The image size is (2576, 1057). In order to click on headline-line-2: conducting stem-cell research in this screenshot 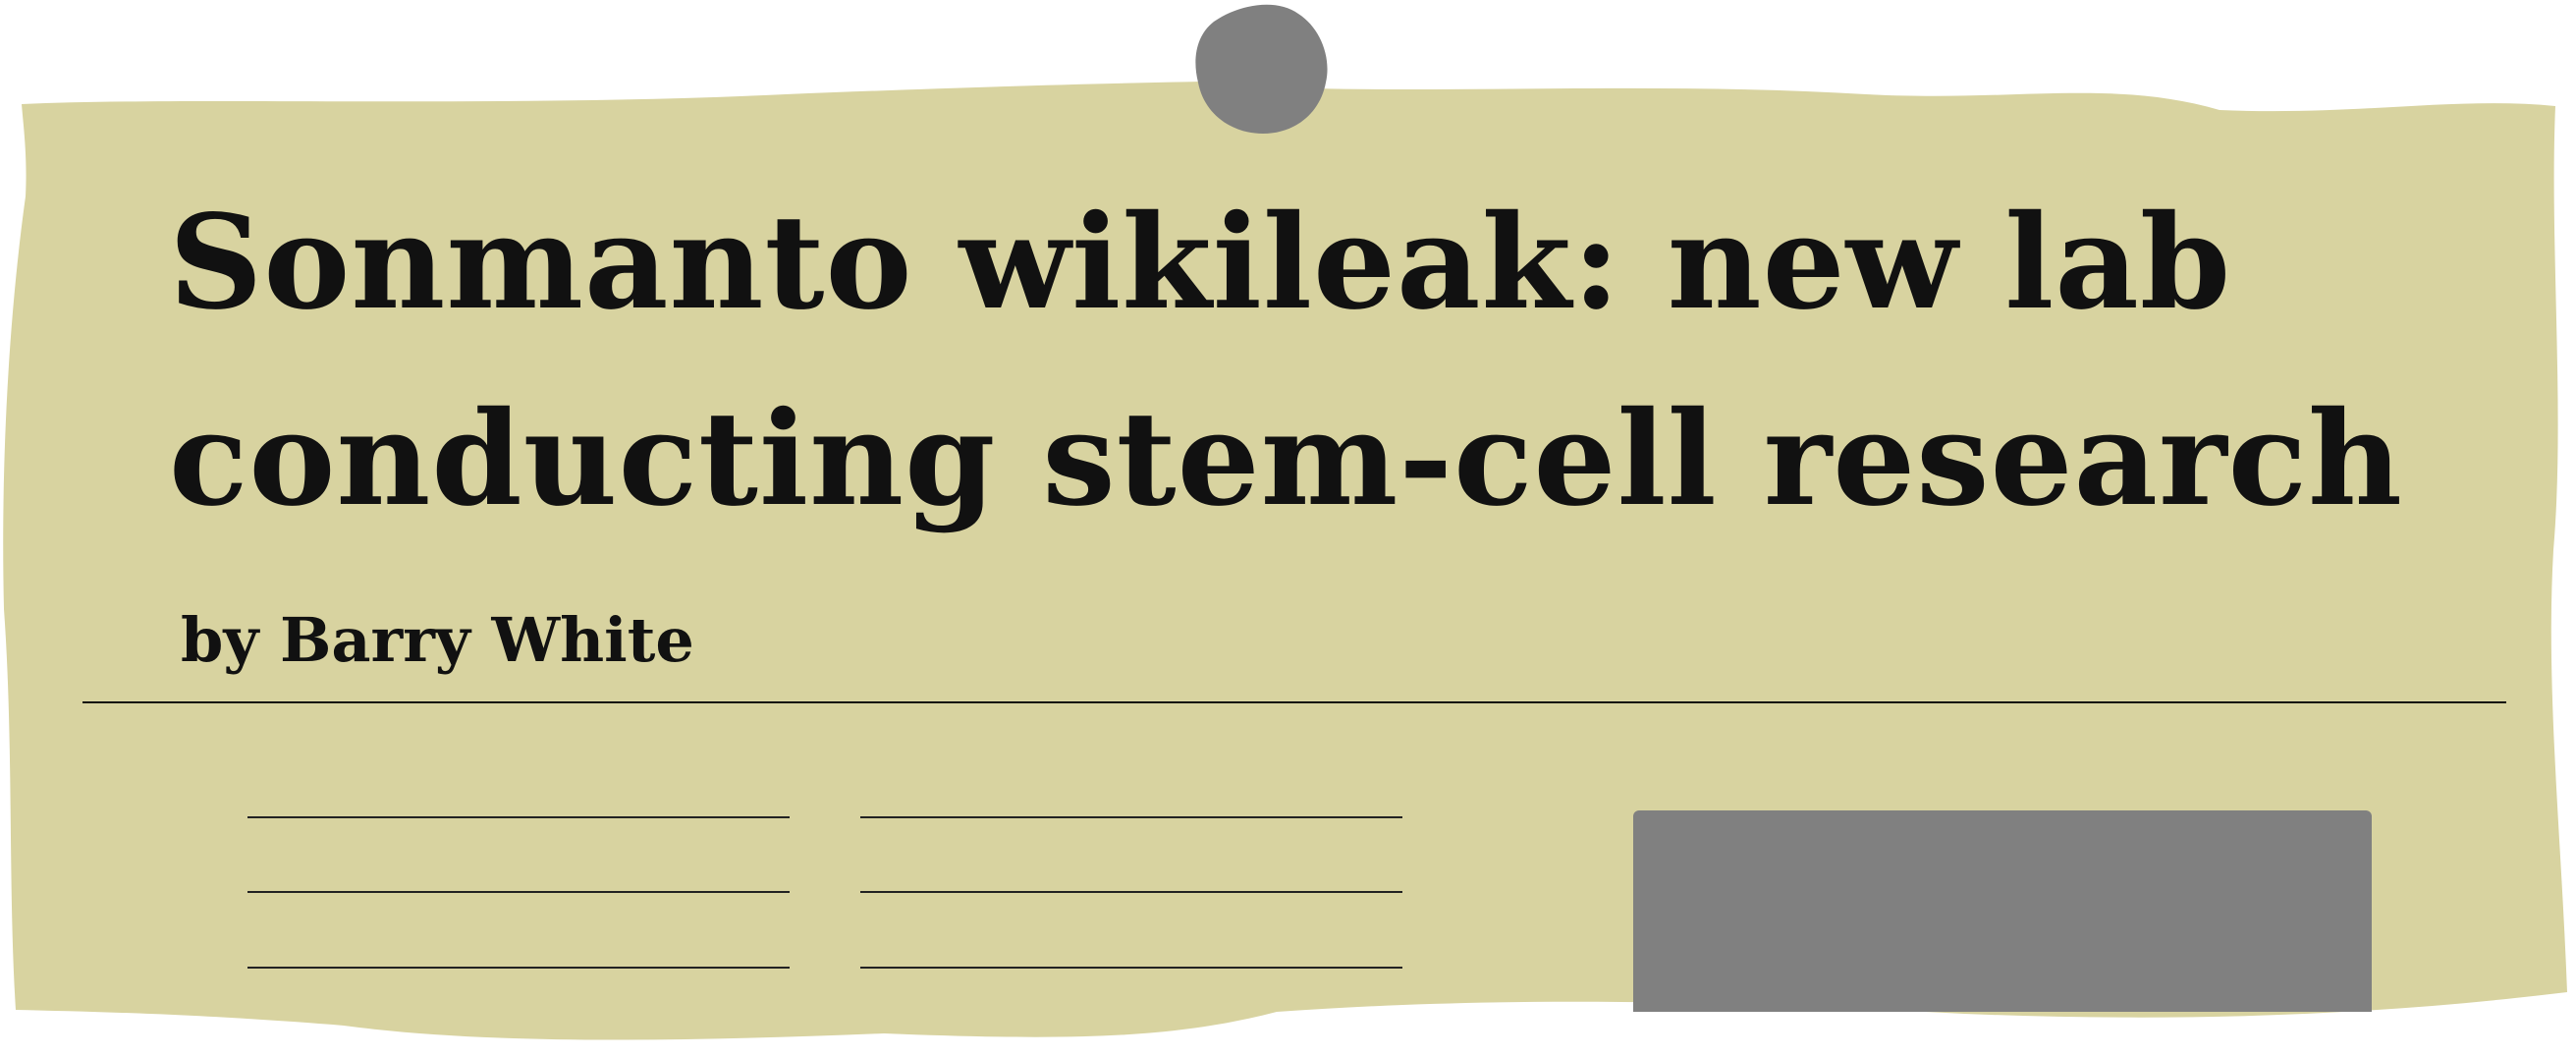, I will do `click(1286, 459)`.